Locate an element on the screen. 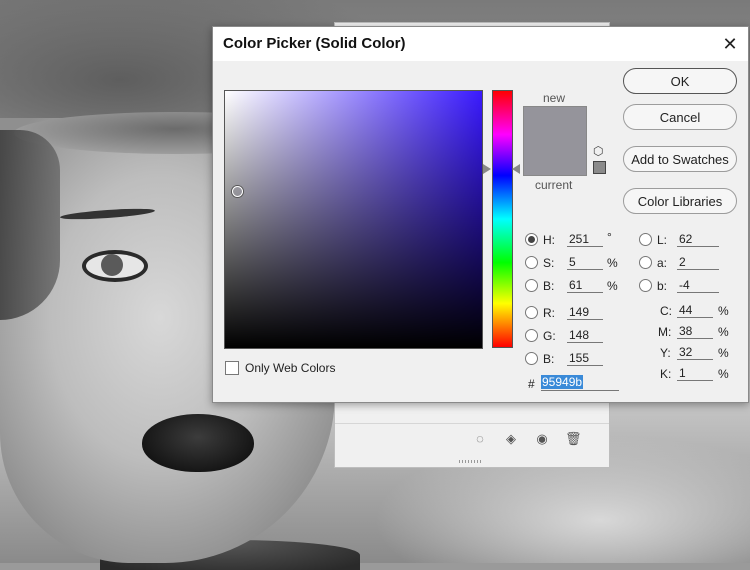 Image resolution: width=750 pixels, height=570 pixels. r-label: R: is located at coordinates (549, 313).